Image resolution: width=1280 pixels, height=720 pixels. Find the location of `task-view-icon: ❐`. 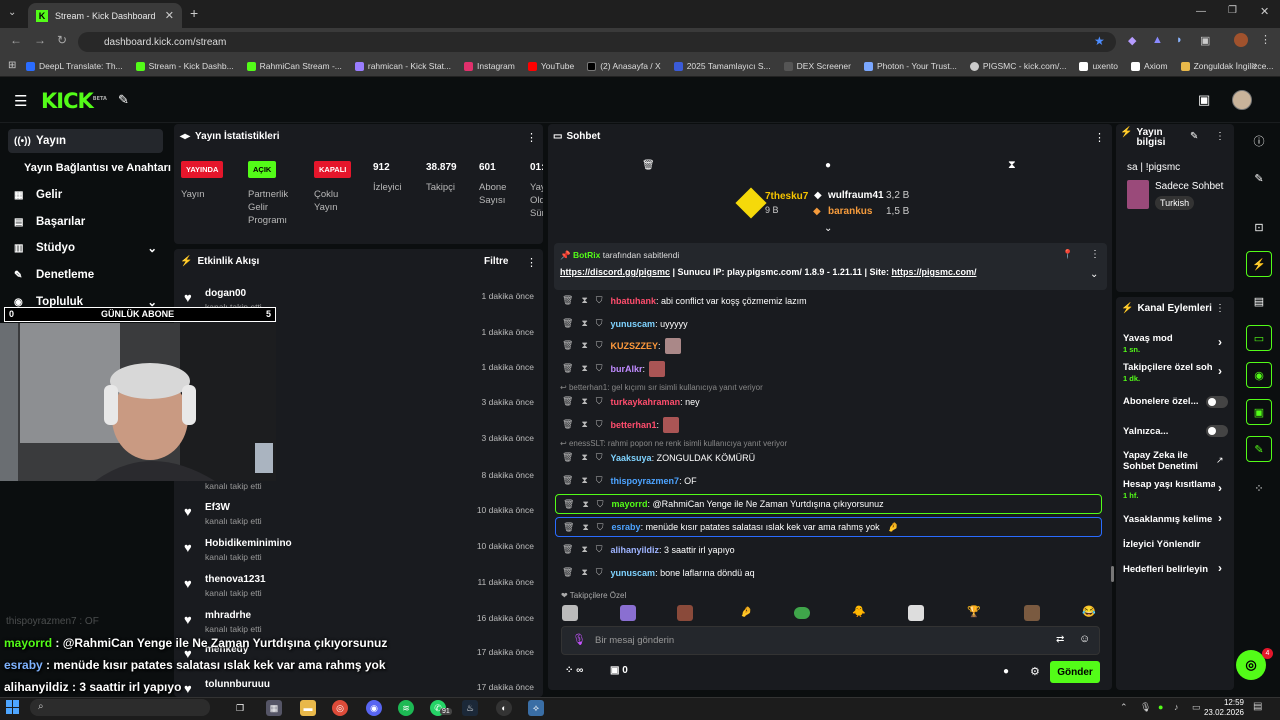

task-view-icon: ❐ is located at coordinates (240, 708).